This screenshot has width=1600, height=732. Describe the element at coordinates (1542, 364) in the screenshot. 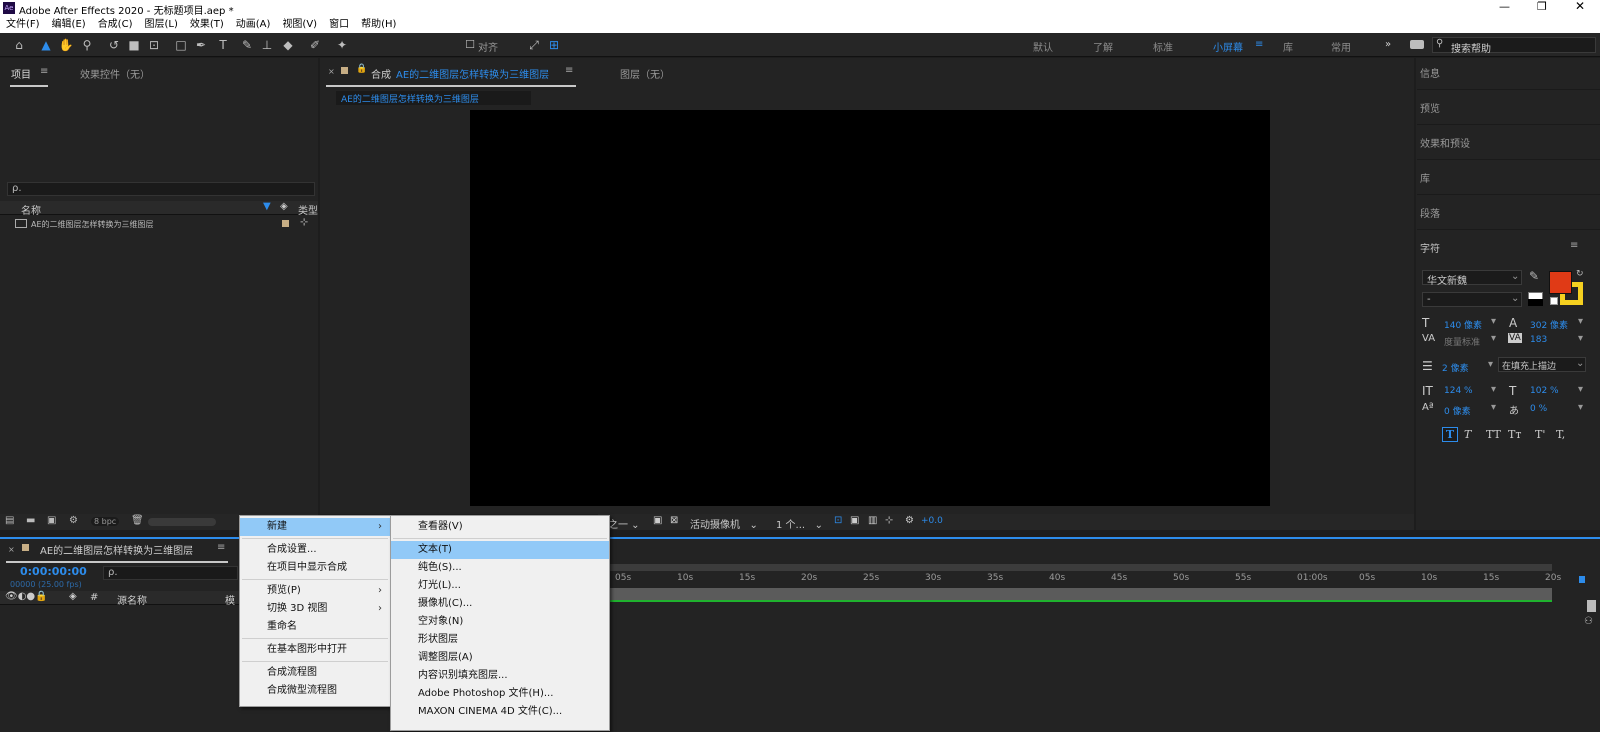

I see `stroke-type-select: 在填充上描边 ⌄` at that location.